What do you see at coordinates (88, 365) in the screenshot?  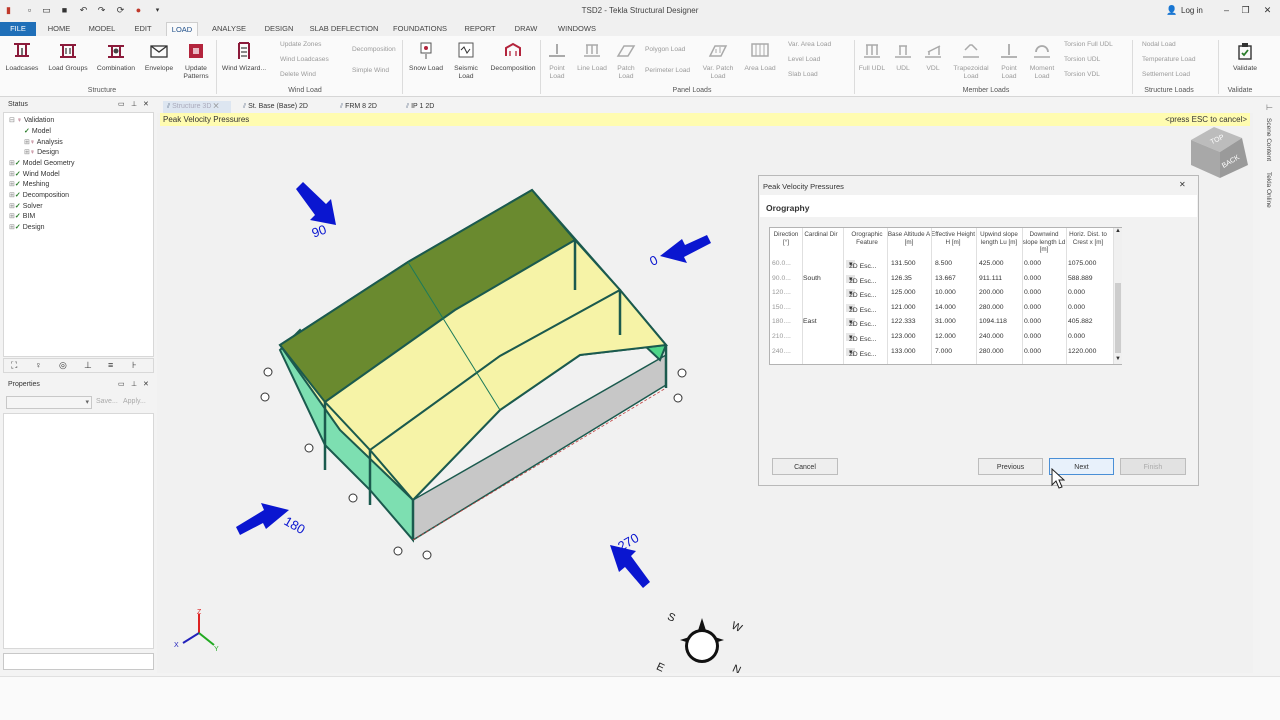 I see `groups-view-icon: ⊥` at bounding box center [88, 365].